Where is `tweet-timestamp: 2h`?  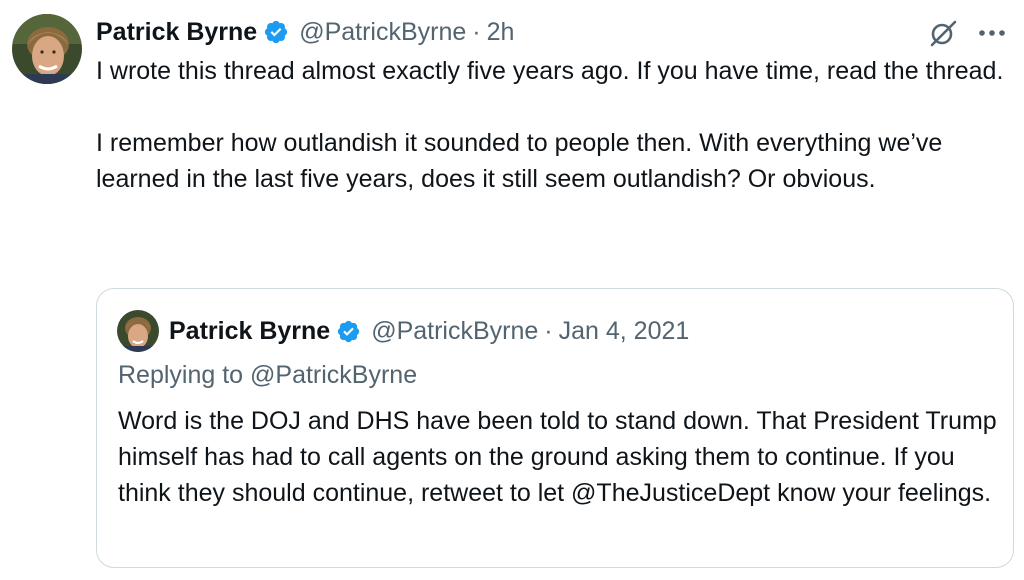
tweet-timestamp: 2h is located at coordinates (501, 32).